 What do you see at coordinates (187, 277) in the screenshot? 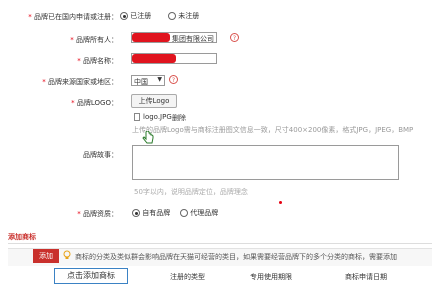
I see `column-header-type: 注册的类型` at bounding box center [187, 277].